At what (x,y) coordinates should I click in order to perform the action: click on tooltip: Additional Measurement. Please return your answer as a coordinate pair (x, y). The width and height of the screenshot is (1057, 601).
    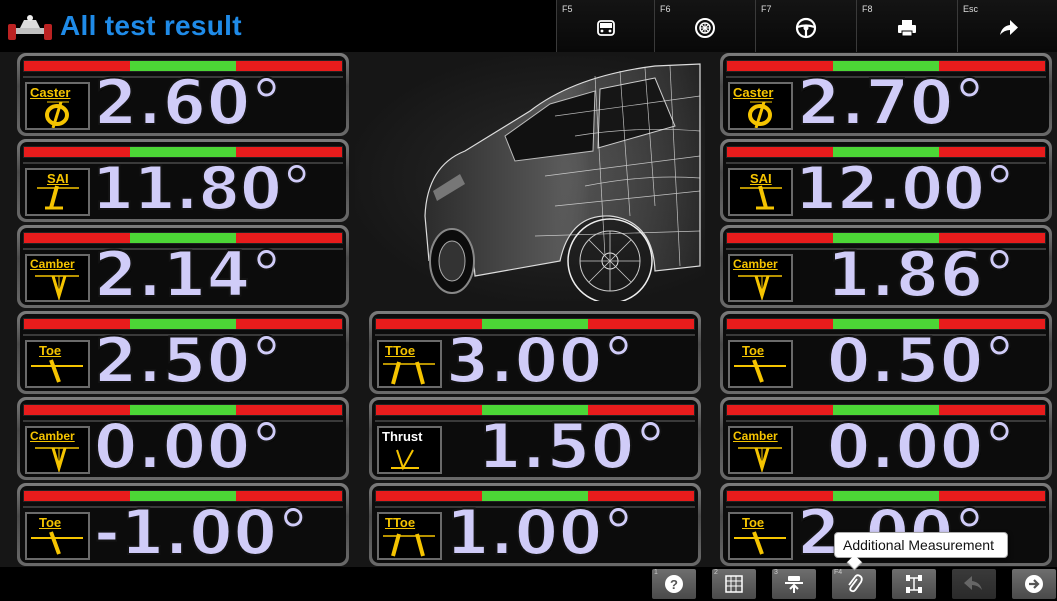
    Looking at the image, I should click on (921, 545).